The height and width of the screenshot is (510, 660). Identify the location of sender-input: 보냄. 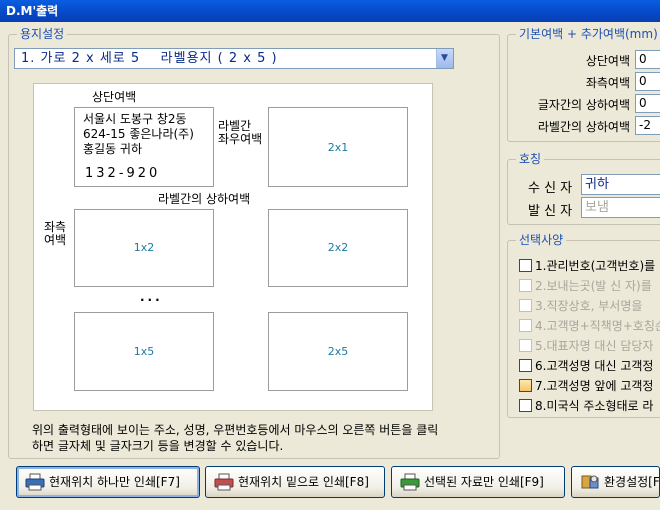
(620, 207).